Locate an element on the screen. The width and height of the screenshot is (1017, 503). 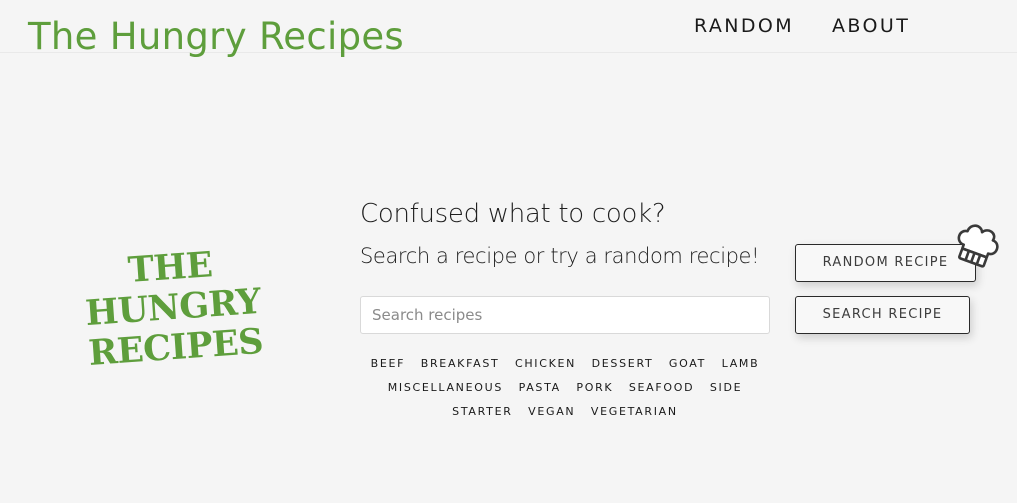
category-starter: STARTER is located at coordinates (482, 412).